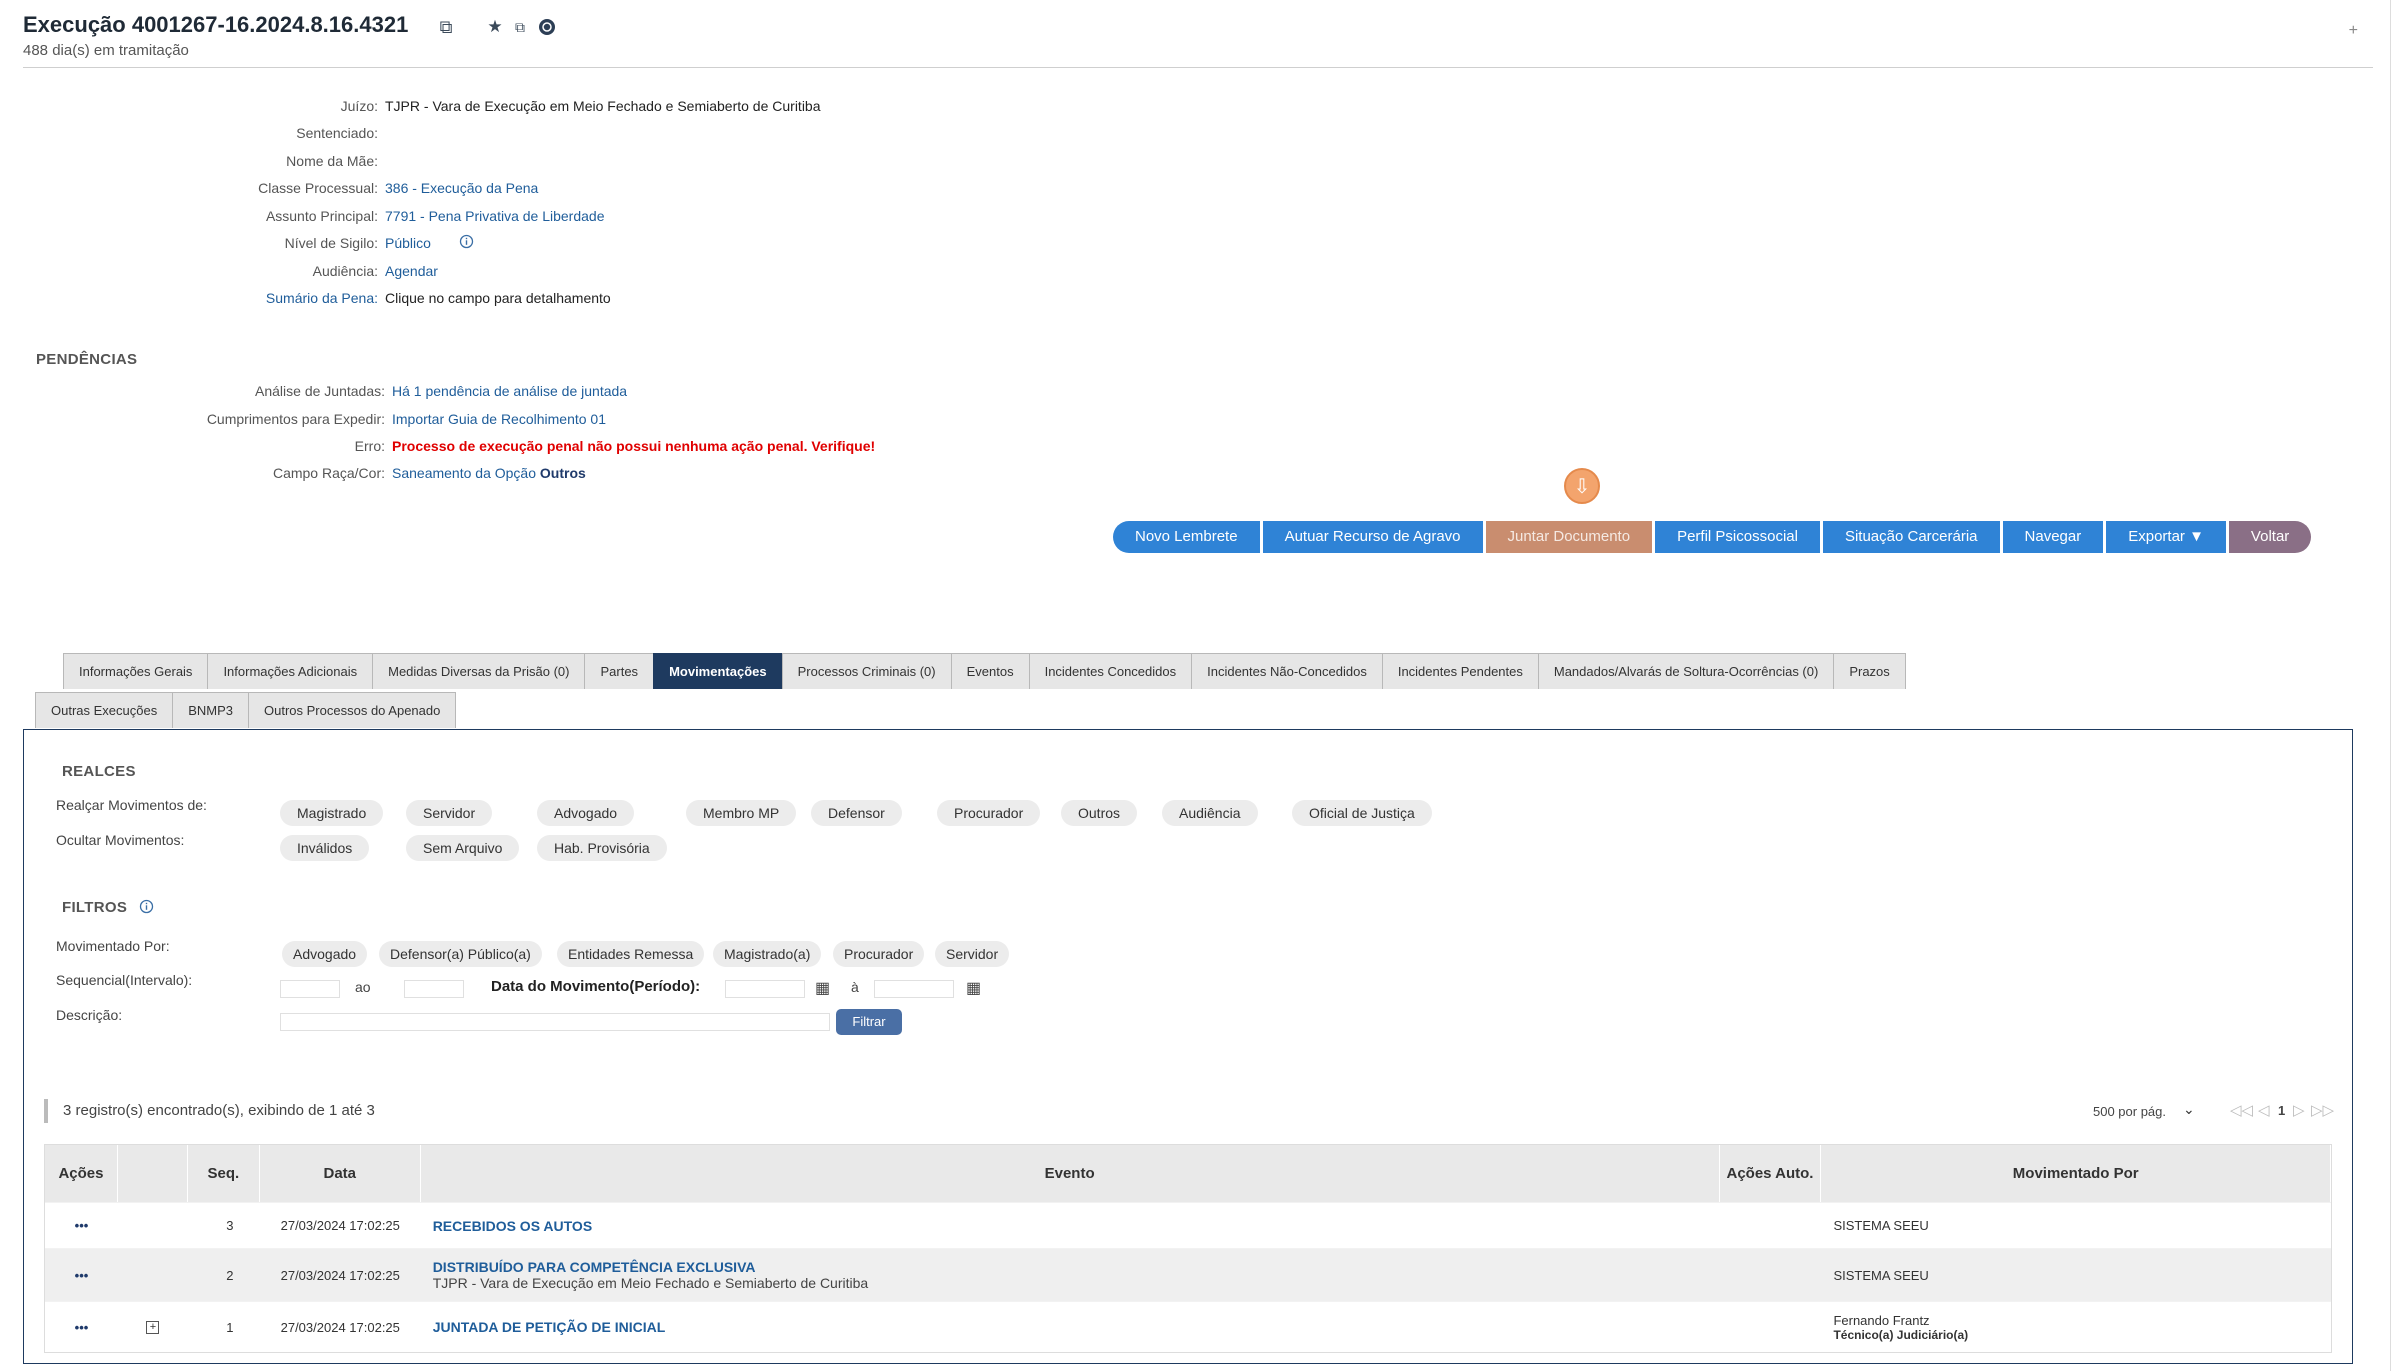 The height and width of the screenshot is (1371, 2396). I want to click on pendencia-label: Campo Raça/Cor:, so click(328, 473).